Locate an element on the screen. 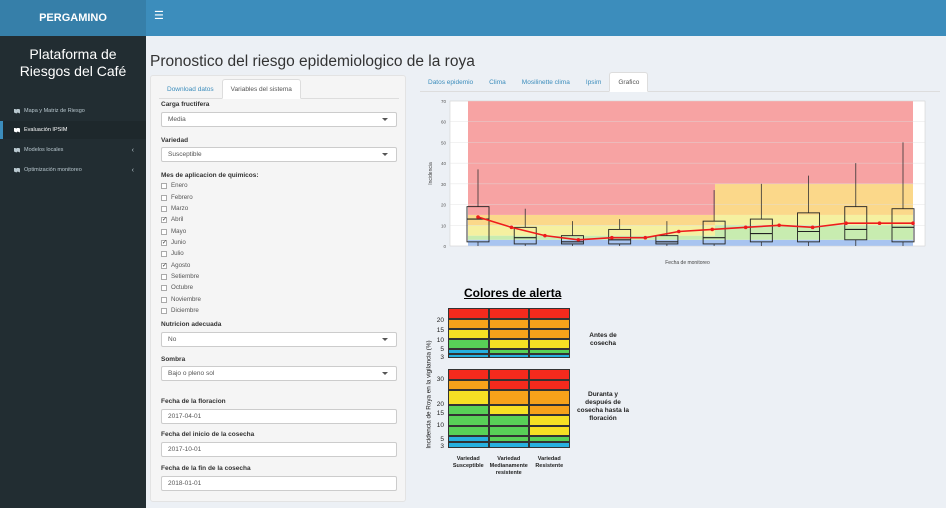 The width and height of the screenshot is (946, 508). y-tick-label: 60 is located at coordinates (444, 122).